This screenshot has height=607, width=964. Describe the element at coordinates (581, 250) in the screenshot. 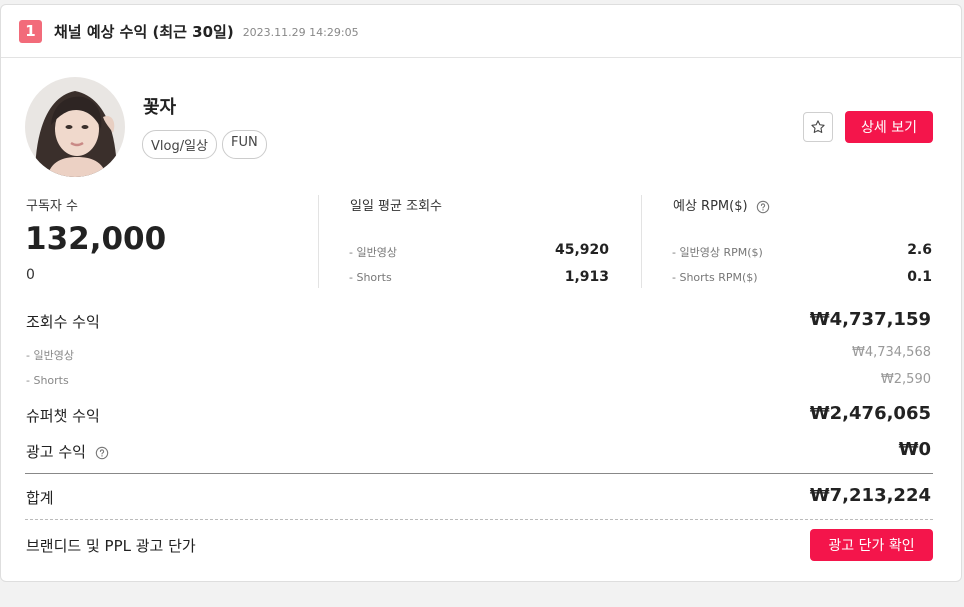

I see `daily-views-general-value: 45,920` at that location.